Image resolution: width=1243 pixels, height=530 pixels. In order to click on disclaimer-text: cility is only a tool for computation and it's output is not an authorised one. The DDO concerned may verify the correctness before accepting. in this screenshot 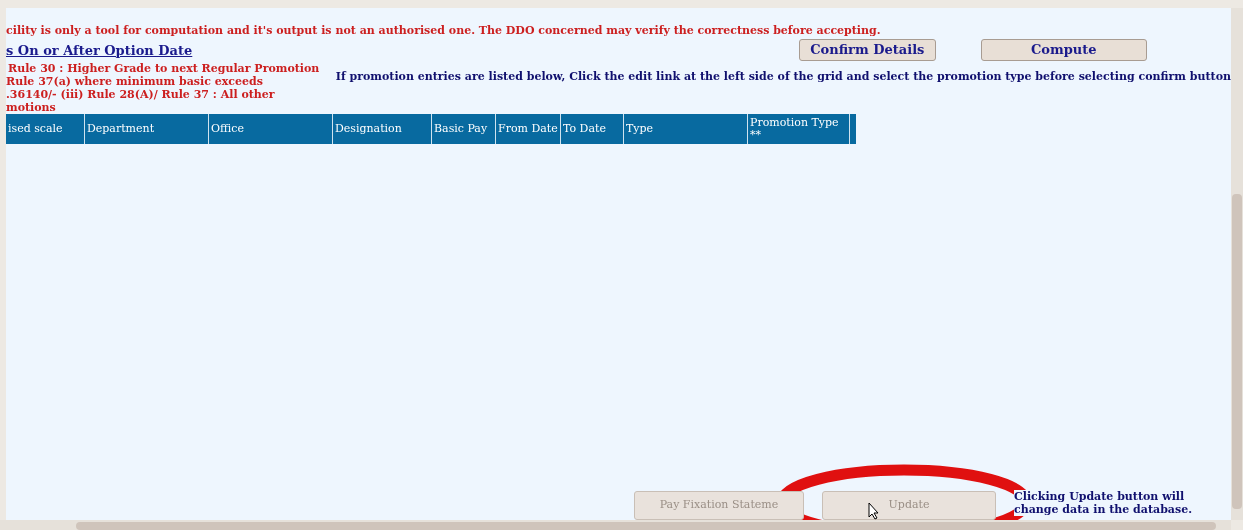, I will do `click(444, 31)`.